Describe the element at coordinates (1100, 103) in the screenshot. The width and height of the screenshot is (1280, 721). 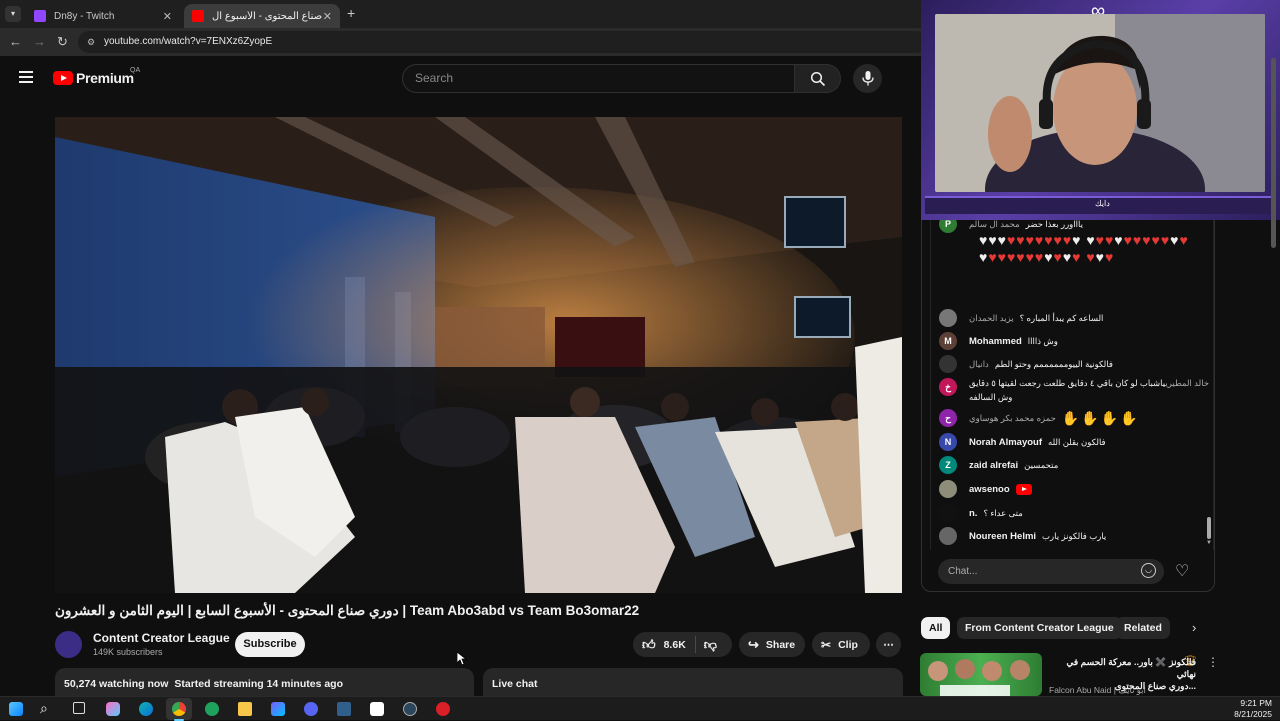
I see `webcam-video` at that location.